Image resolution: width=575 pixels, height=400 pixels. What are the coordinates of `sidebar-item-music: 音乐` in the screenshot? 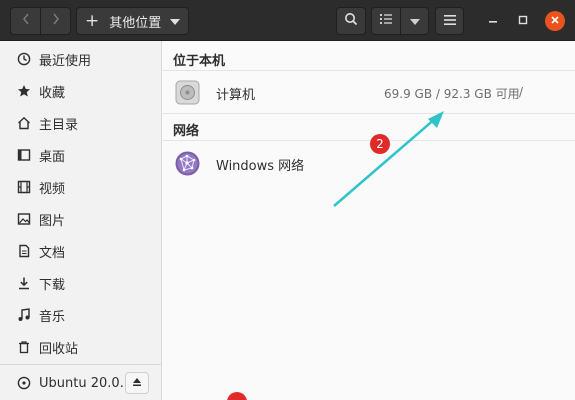 It's located at (80, 315).